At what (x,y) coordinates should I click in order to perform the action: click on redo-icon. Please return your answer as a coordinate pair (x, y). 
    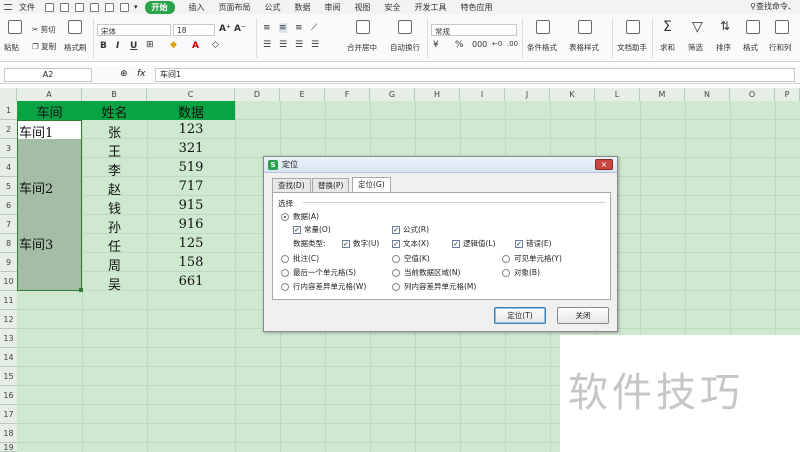
    Looking at the image, I should click on (124, 7).